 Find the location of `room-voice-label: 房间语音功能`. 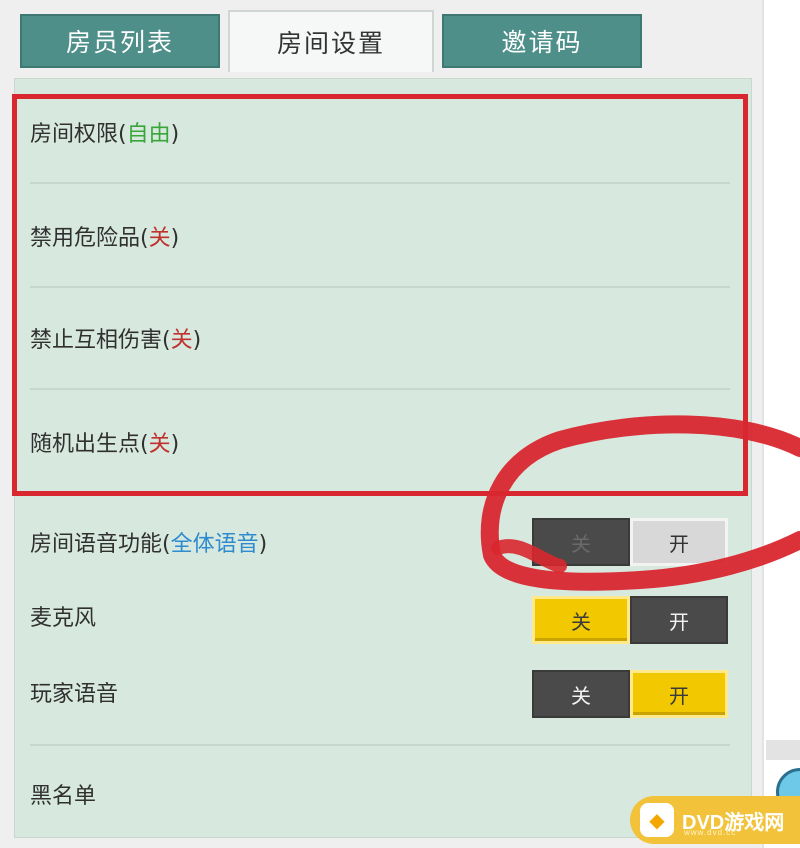

room-voice-label: 房间语音功能 is located at coordinates (96, 544).